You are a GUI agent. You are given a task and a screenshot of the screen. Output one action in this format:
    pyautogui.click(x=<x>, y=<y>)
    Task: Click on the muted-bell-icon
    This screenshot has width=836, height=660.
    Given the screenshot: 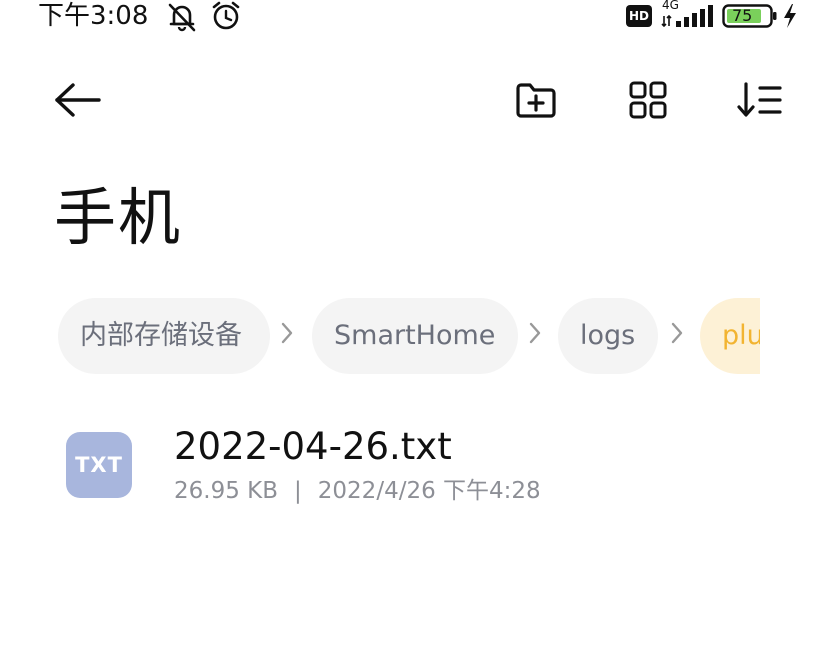 What is the action you would take?
    pyautogui.click(x=182, y=19)
    